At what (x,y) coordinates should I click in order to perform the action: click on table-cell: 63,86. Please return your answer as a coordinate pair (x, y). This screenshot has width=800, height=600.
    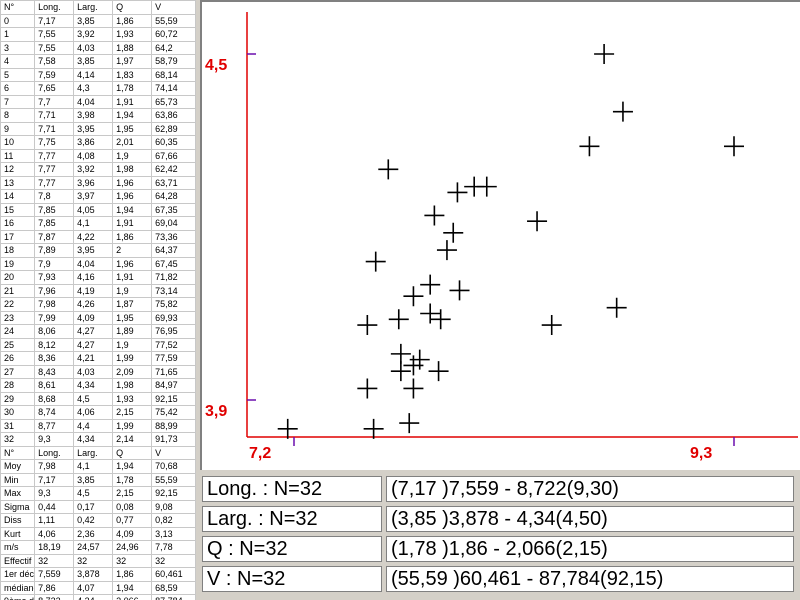
    Looking at the image, I should click on (173, 115).